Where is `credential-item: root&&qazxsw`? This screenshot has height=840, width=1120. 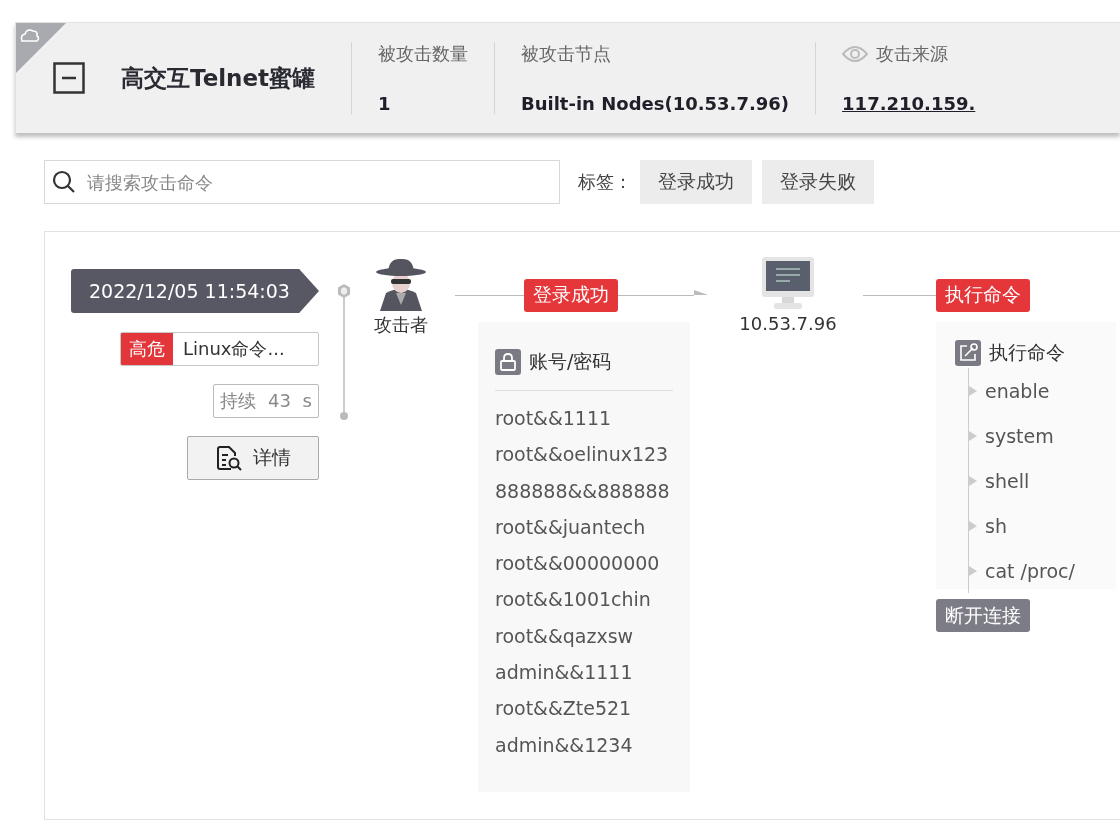
credential-item: root&&qazxsw is located at coordinates (565, 636).